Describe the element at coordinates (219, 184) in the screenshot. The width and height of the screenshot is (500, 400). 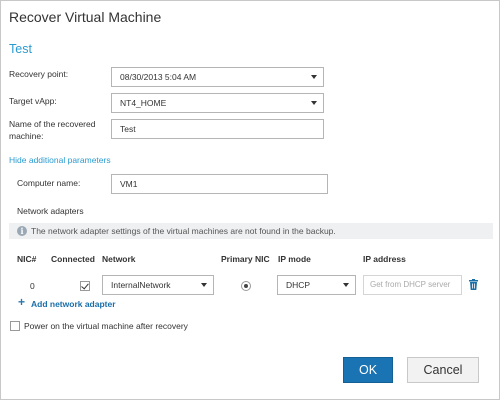
I see `computer-name-input: VM1` at that location.